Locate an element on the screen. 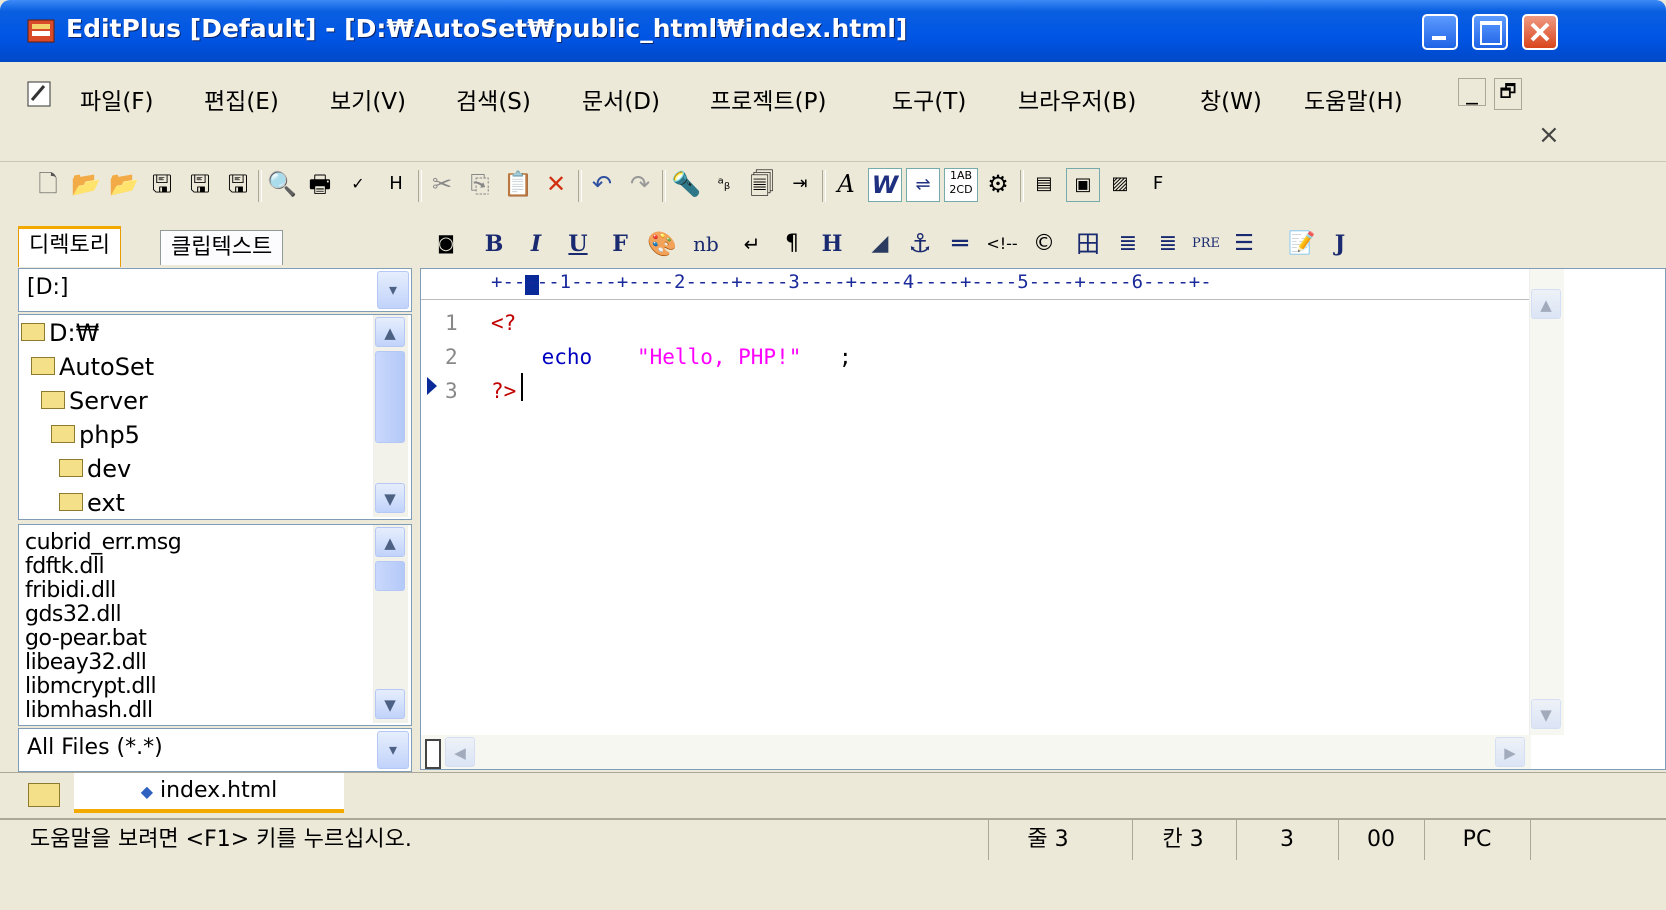 The image size is (1666, 910). undo-icon: ↶ is located at coordinates (602, 184).